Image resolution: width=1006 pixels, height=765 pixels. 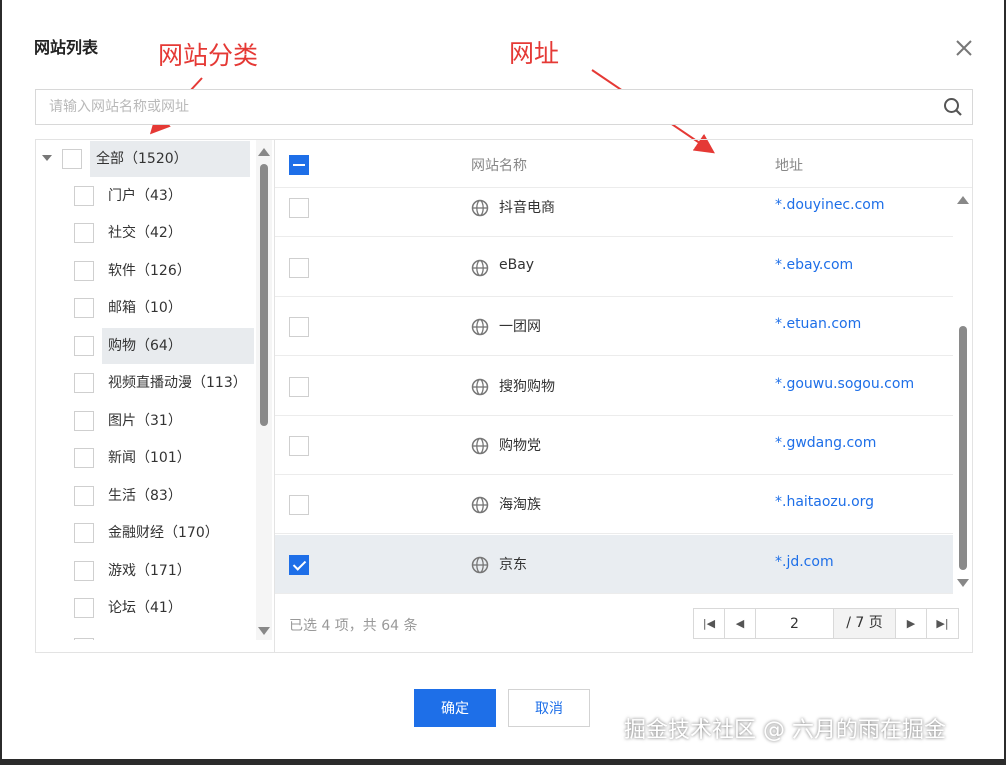 I want to click on table-row: 抖音电商 *.douyinec.com, so click(x=614, y=207).